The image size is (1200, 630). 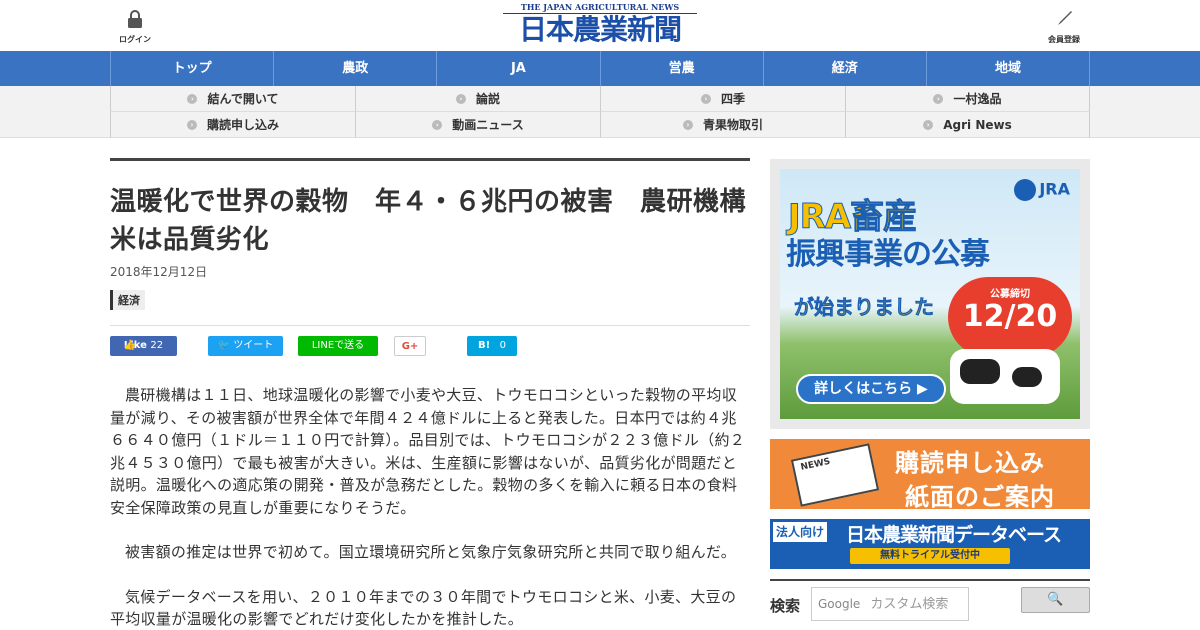 I want to click on line-share-label: LINEで送る, so click(x=338, y=345).